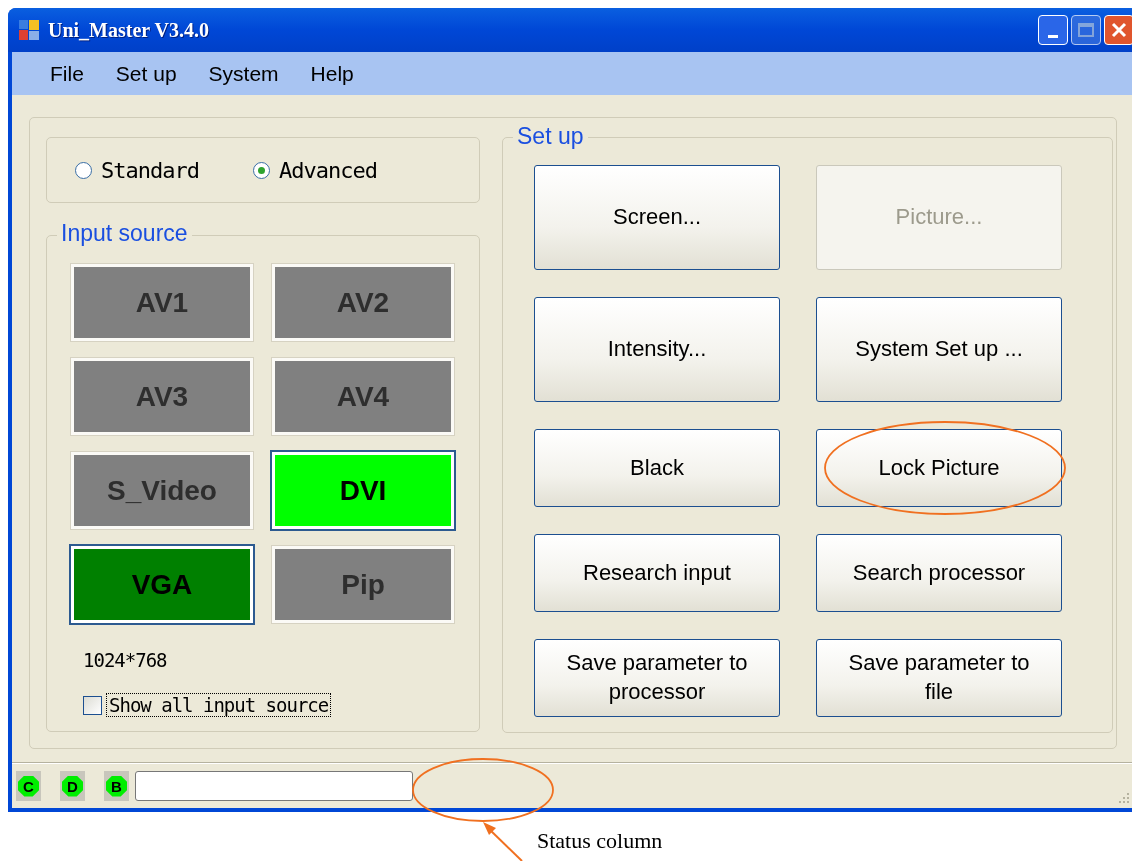 The height and width of the screenshot is (861, 1132). Describe the element at coordinates (28, 786) in the screenshot. I see `status-indicator: C` at that location.